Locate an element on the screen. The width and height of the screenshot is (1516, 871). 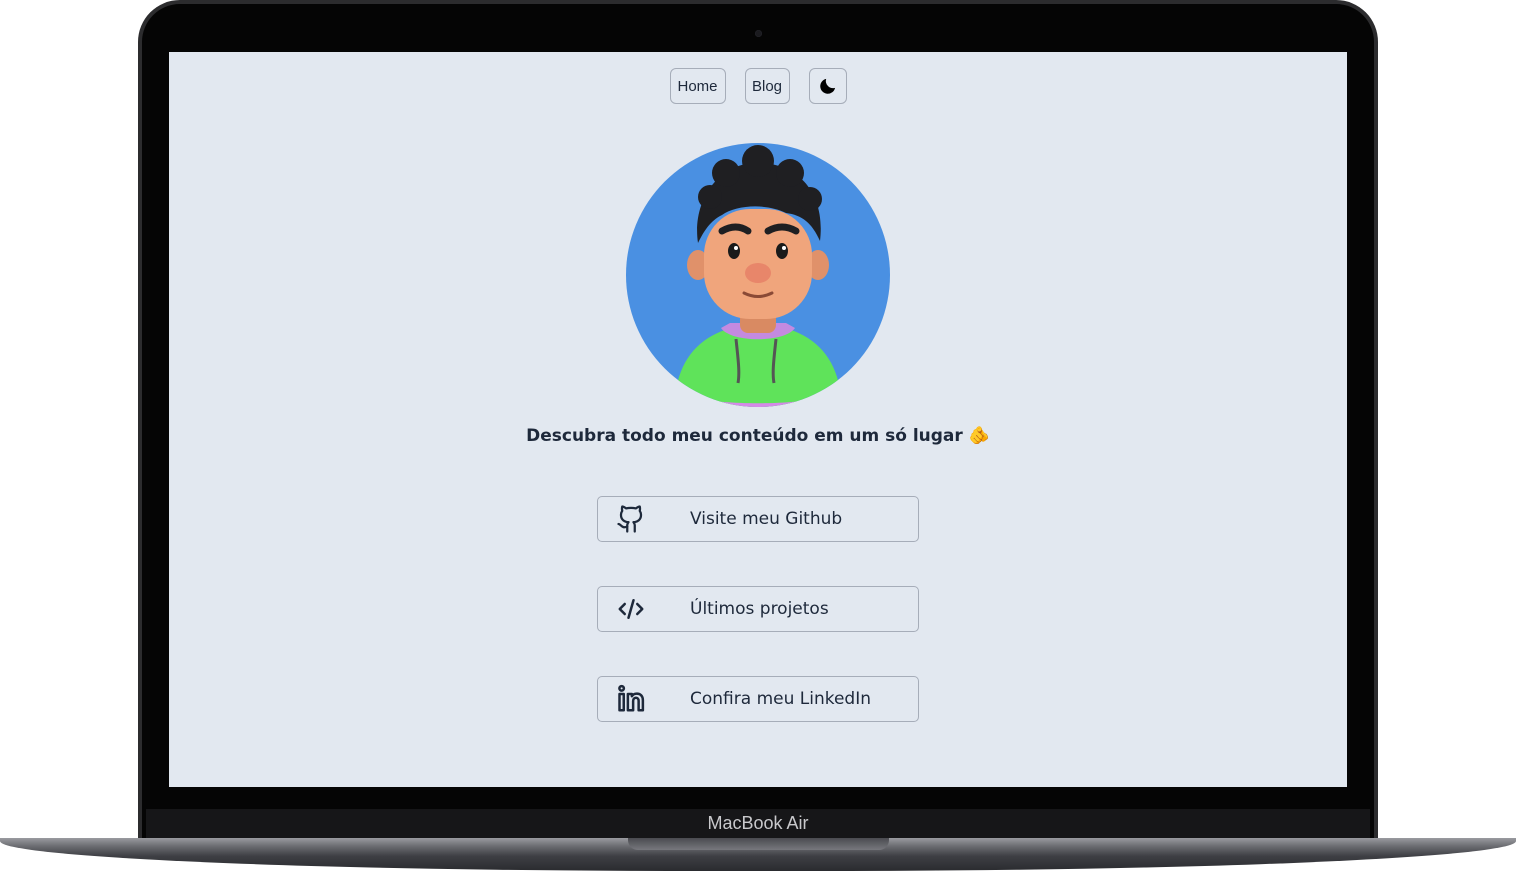
linkedin-link-button: Confira meu LinkedIn is located at coordinates (758, 699).